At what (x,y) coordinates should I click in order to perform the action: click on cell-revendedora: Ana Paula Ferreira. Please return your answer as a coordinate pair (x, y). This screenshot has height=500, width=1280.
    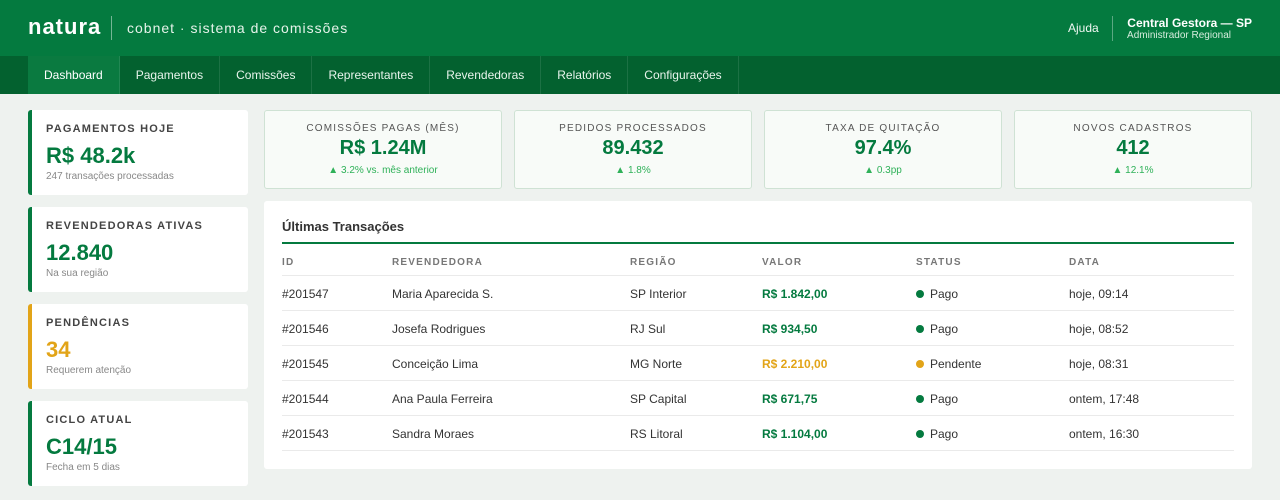
    Looking at the image, I should click on (442, 399).